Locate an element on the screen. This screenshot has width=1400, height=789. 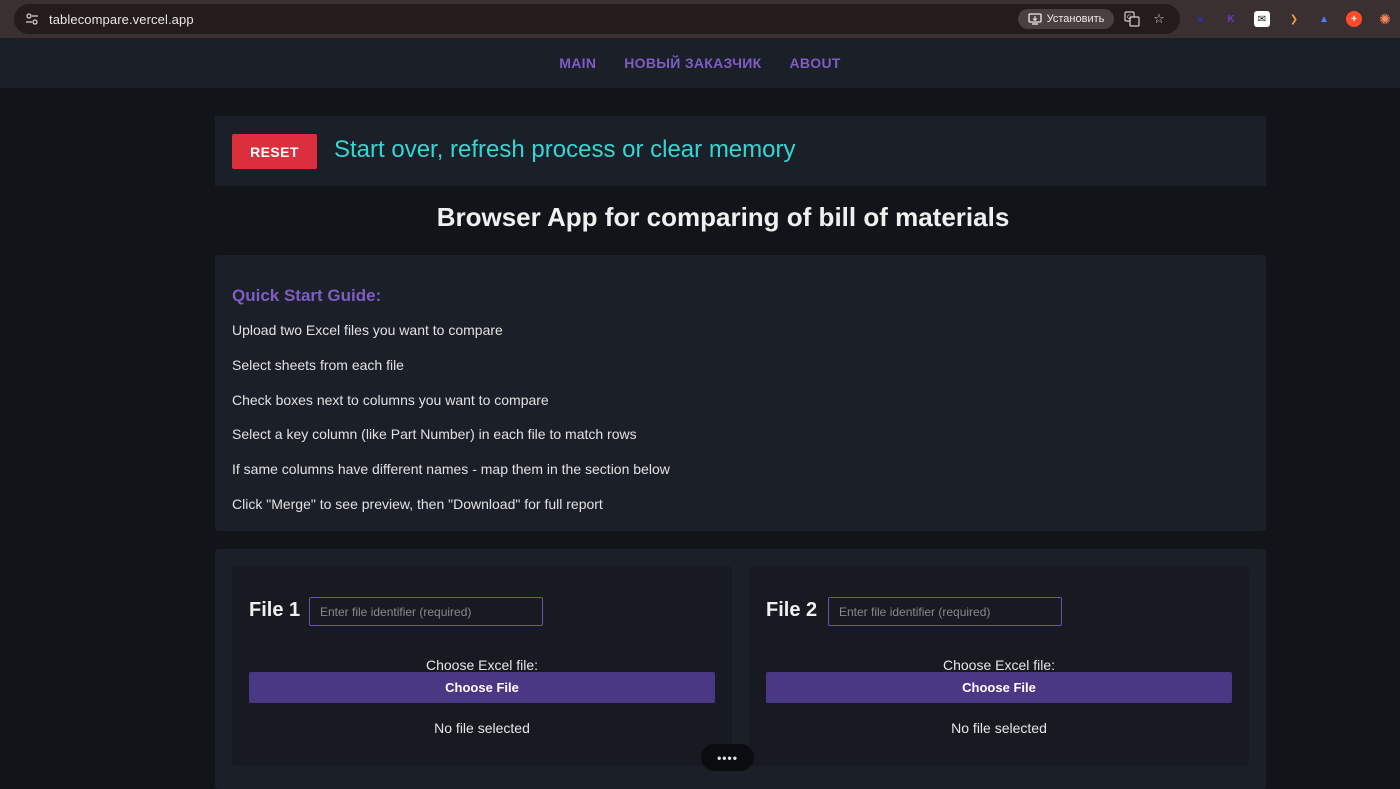
extension-k-icon: K is located at coordinates (1231, 19).